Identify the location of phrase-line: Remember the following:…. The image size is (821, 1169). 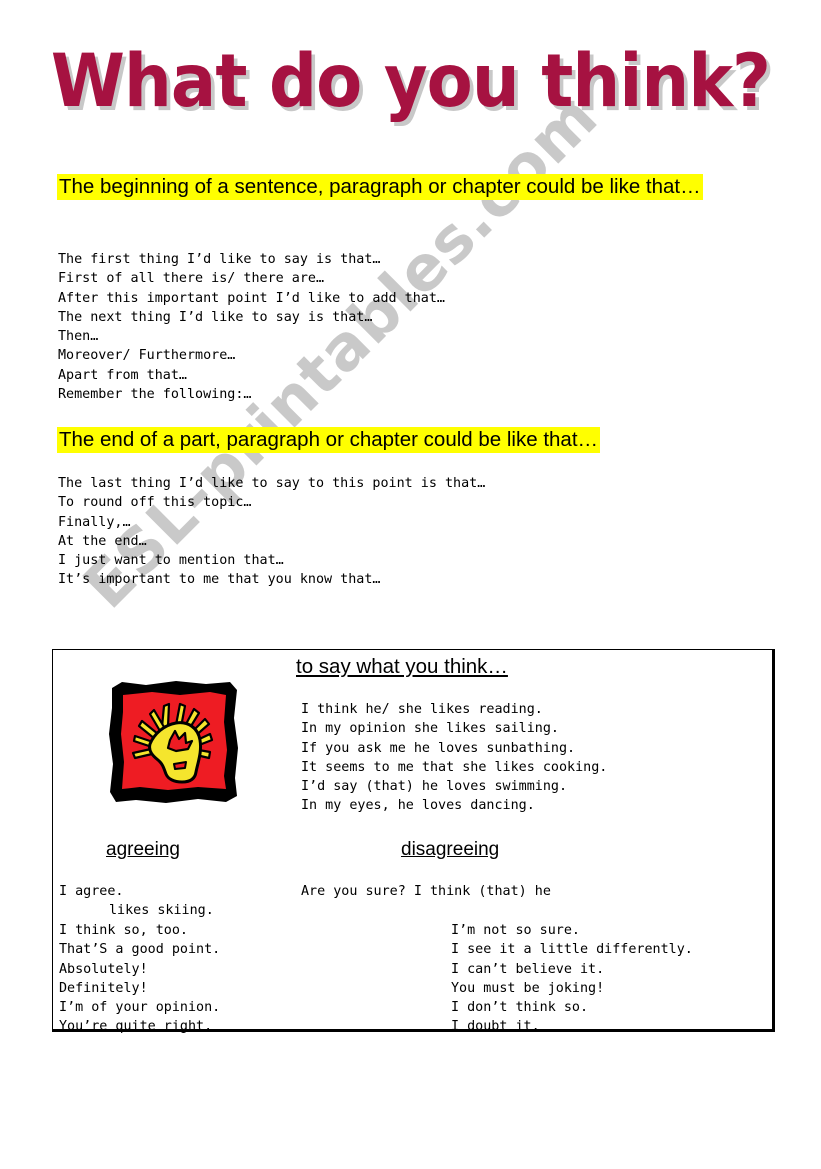
(155, 395).